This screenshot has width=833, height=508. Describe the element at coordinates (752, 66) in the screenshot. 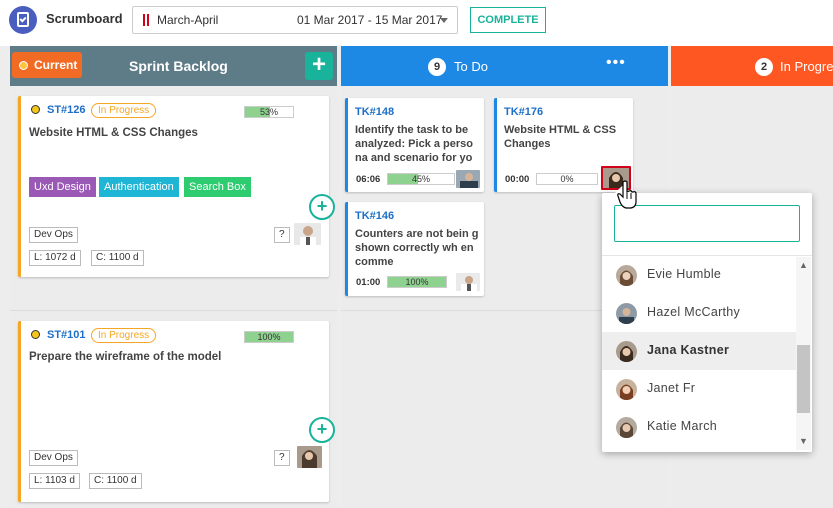

I see `inprogress-header: 2 In Progre` at that location.